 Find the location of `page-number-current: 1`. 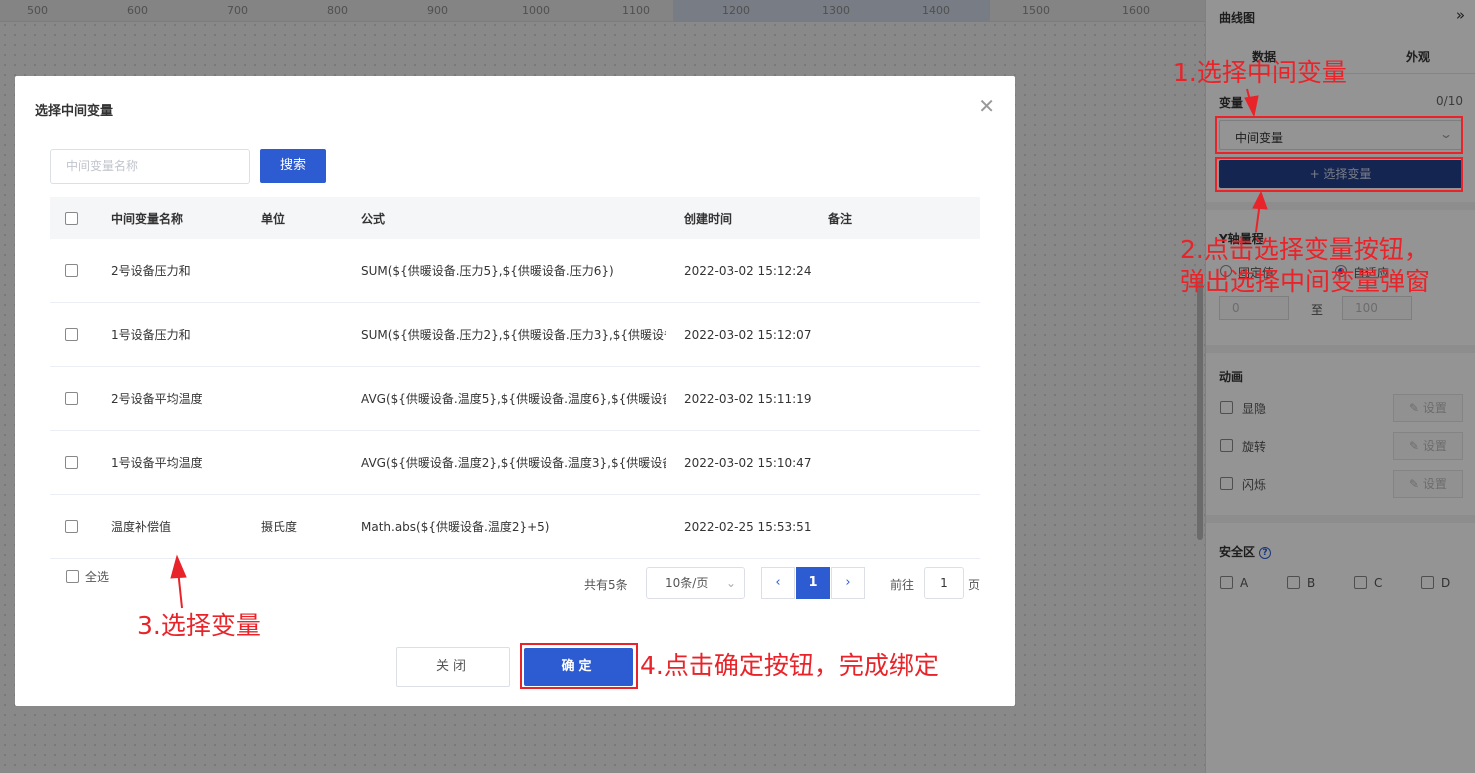

page-number-current: 1 is located at coordinates (813, 583).